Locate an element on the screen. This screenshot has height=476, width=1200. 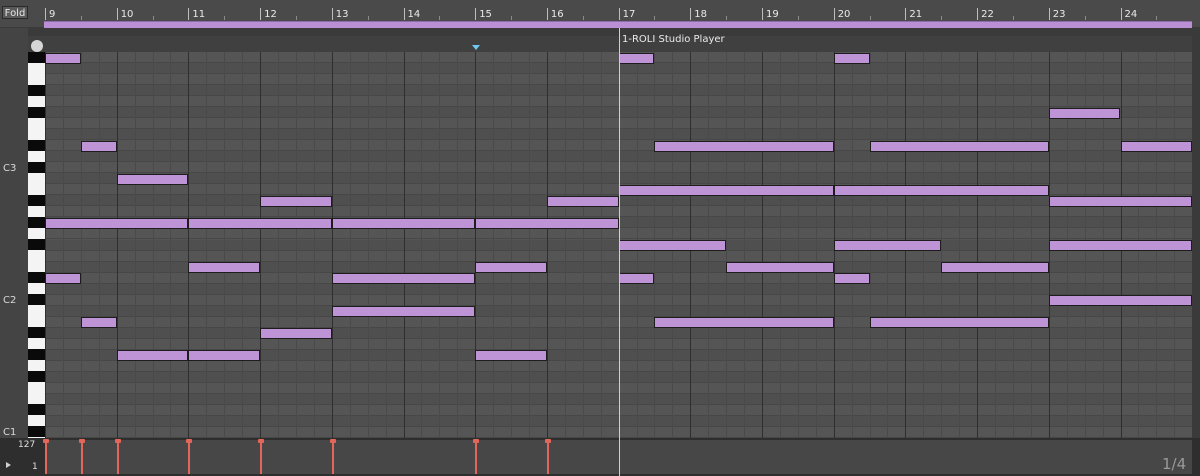
start-marker-icon is located at coordinates (476, 47).